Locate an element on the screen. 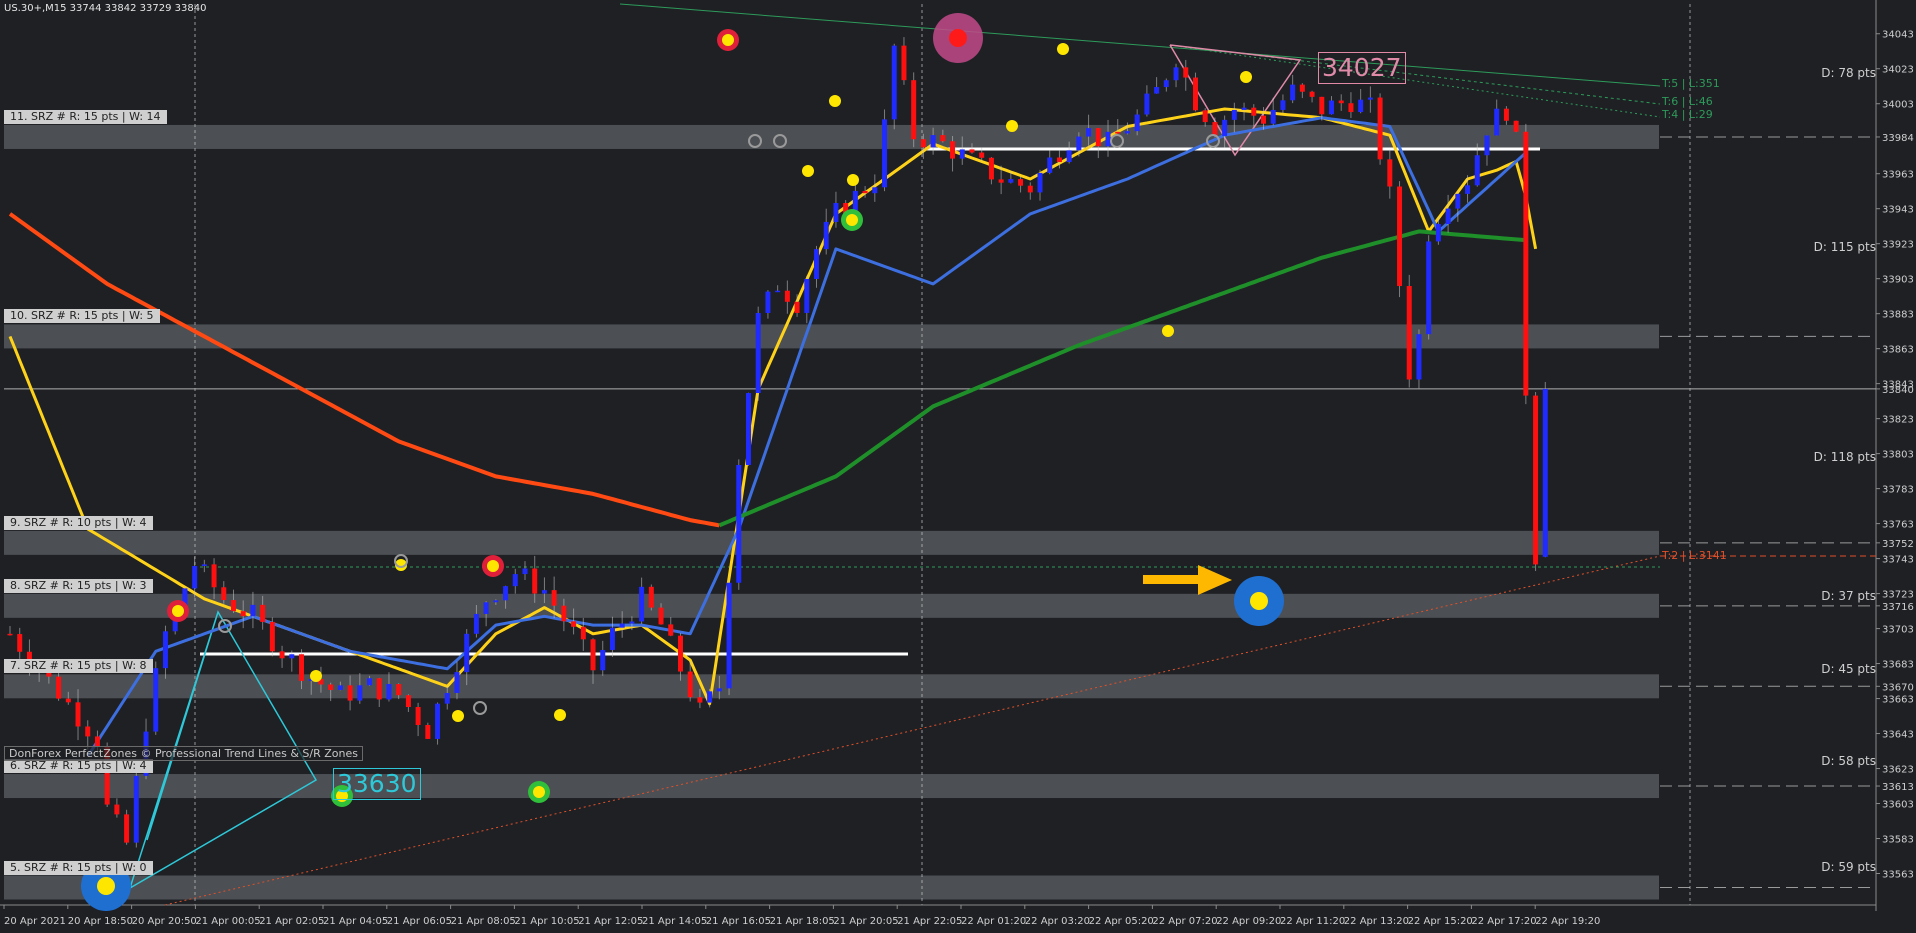 Image resolution: width=1916 pixels, height=933 pixels. time-tick-label: 22 Apr 03:20 is located at coordinates (1057, 921).